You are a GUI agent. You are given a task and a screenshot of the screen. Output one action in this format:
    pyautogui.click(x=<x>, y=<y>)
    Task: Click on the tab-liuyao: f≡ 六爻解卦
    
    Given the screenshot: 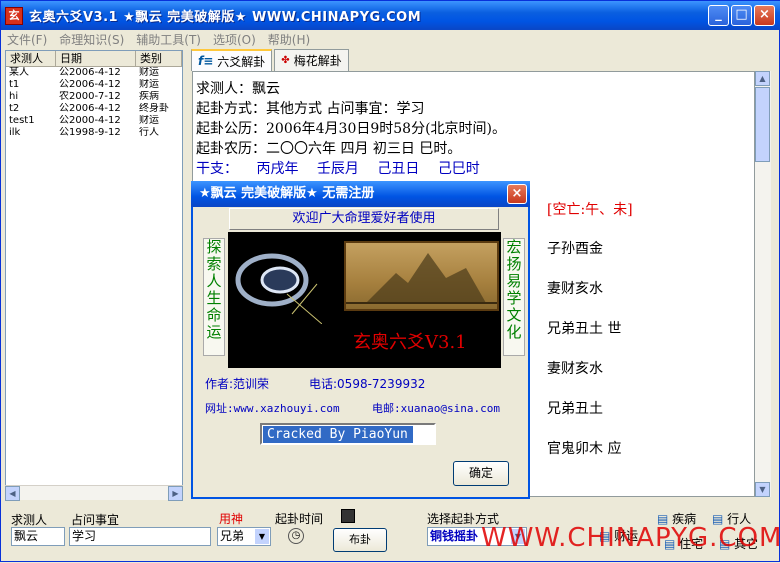 What is the action you would take?
    pyautogui.click(x=232, y=60)
    